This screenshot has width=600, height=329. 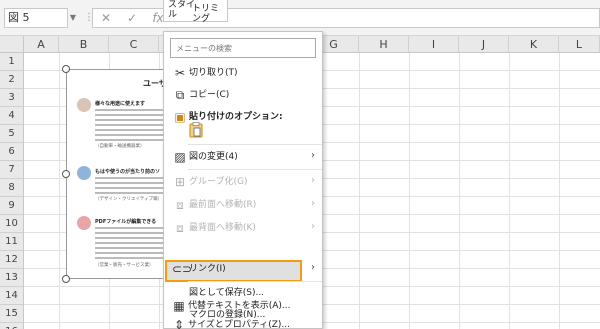 I want to click on menu-item-label: コピー(C), so click(x=209, y=95).